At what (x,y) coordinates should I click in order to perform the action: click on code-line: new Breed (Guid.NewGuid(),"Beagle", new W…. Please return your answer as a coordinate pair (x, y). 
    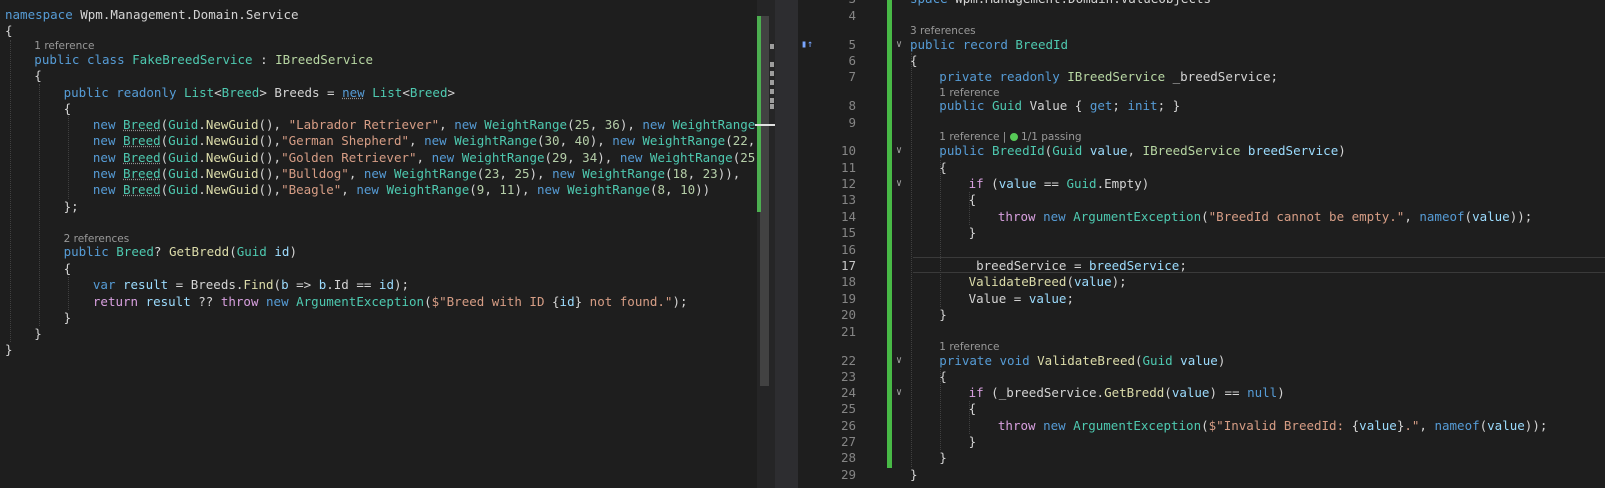
    Looking at the image, I should click on (401, 190).